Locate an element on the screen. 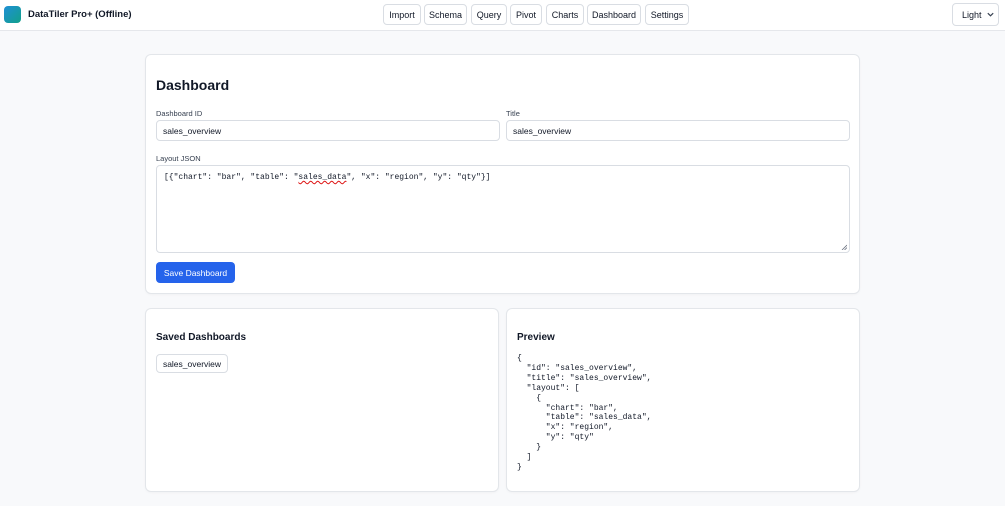 The width and height of the screenshot is (1005, 506). app-logo-icon is located at coordinates (12, 14).